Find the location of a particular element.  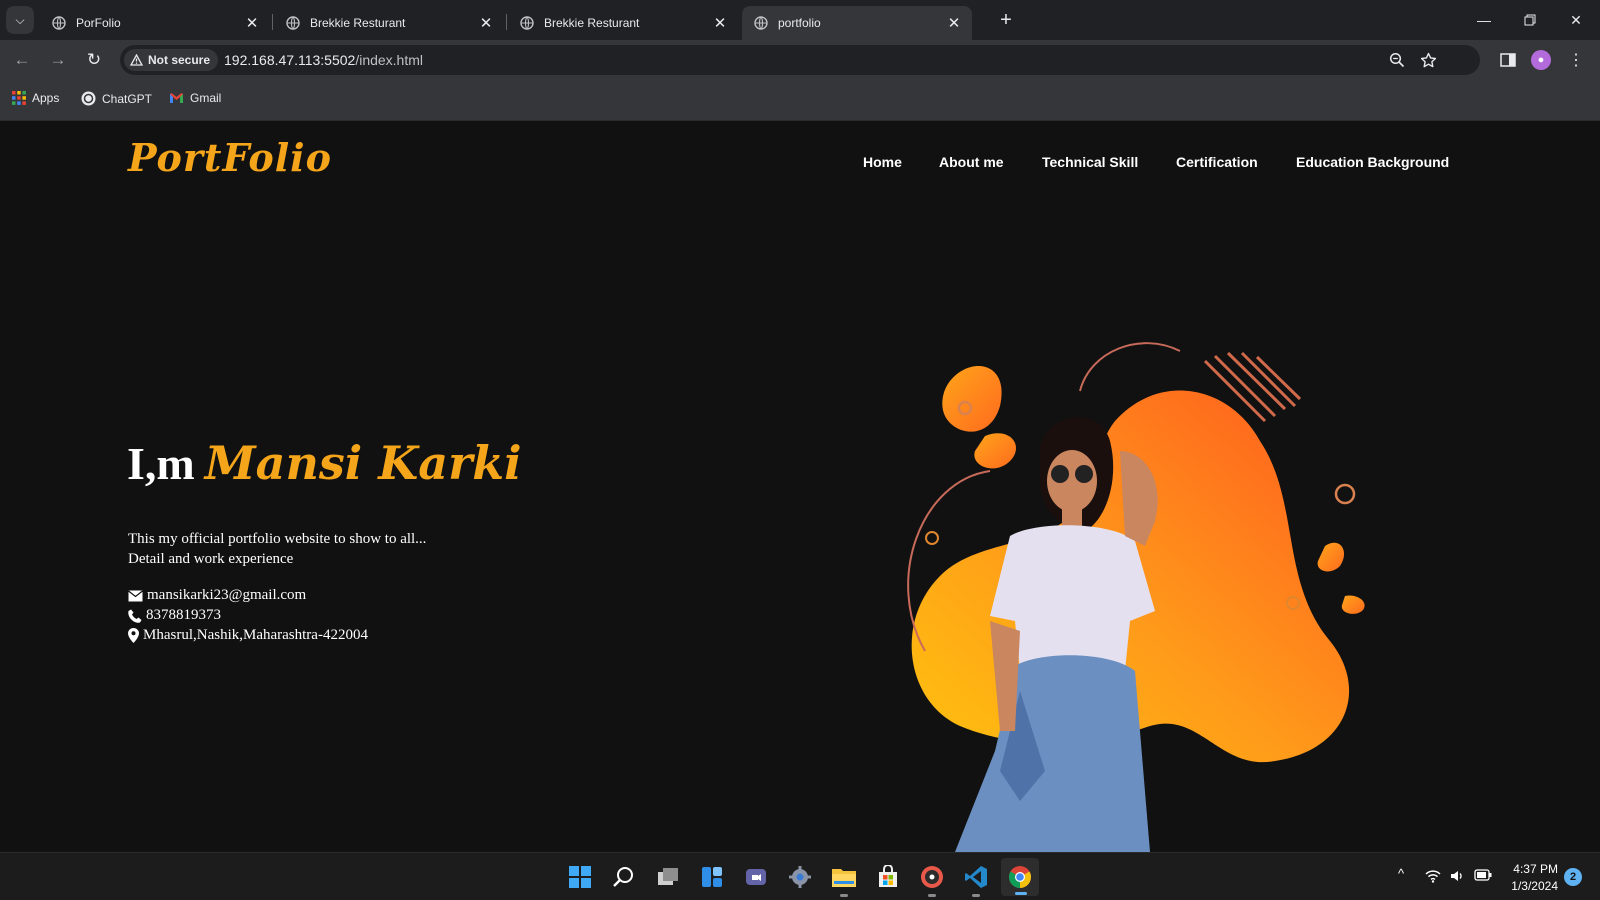

tab-brekkie-2: Brekkie Resturant ✕ is located at coordinates (623, 23).